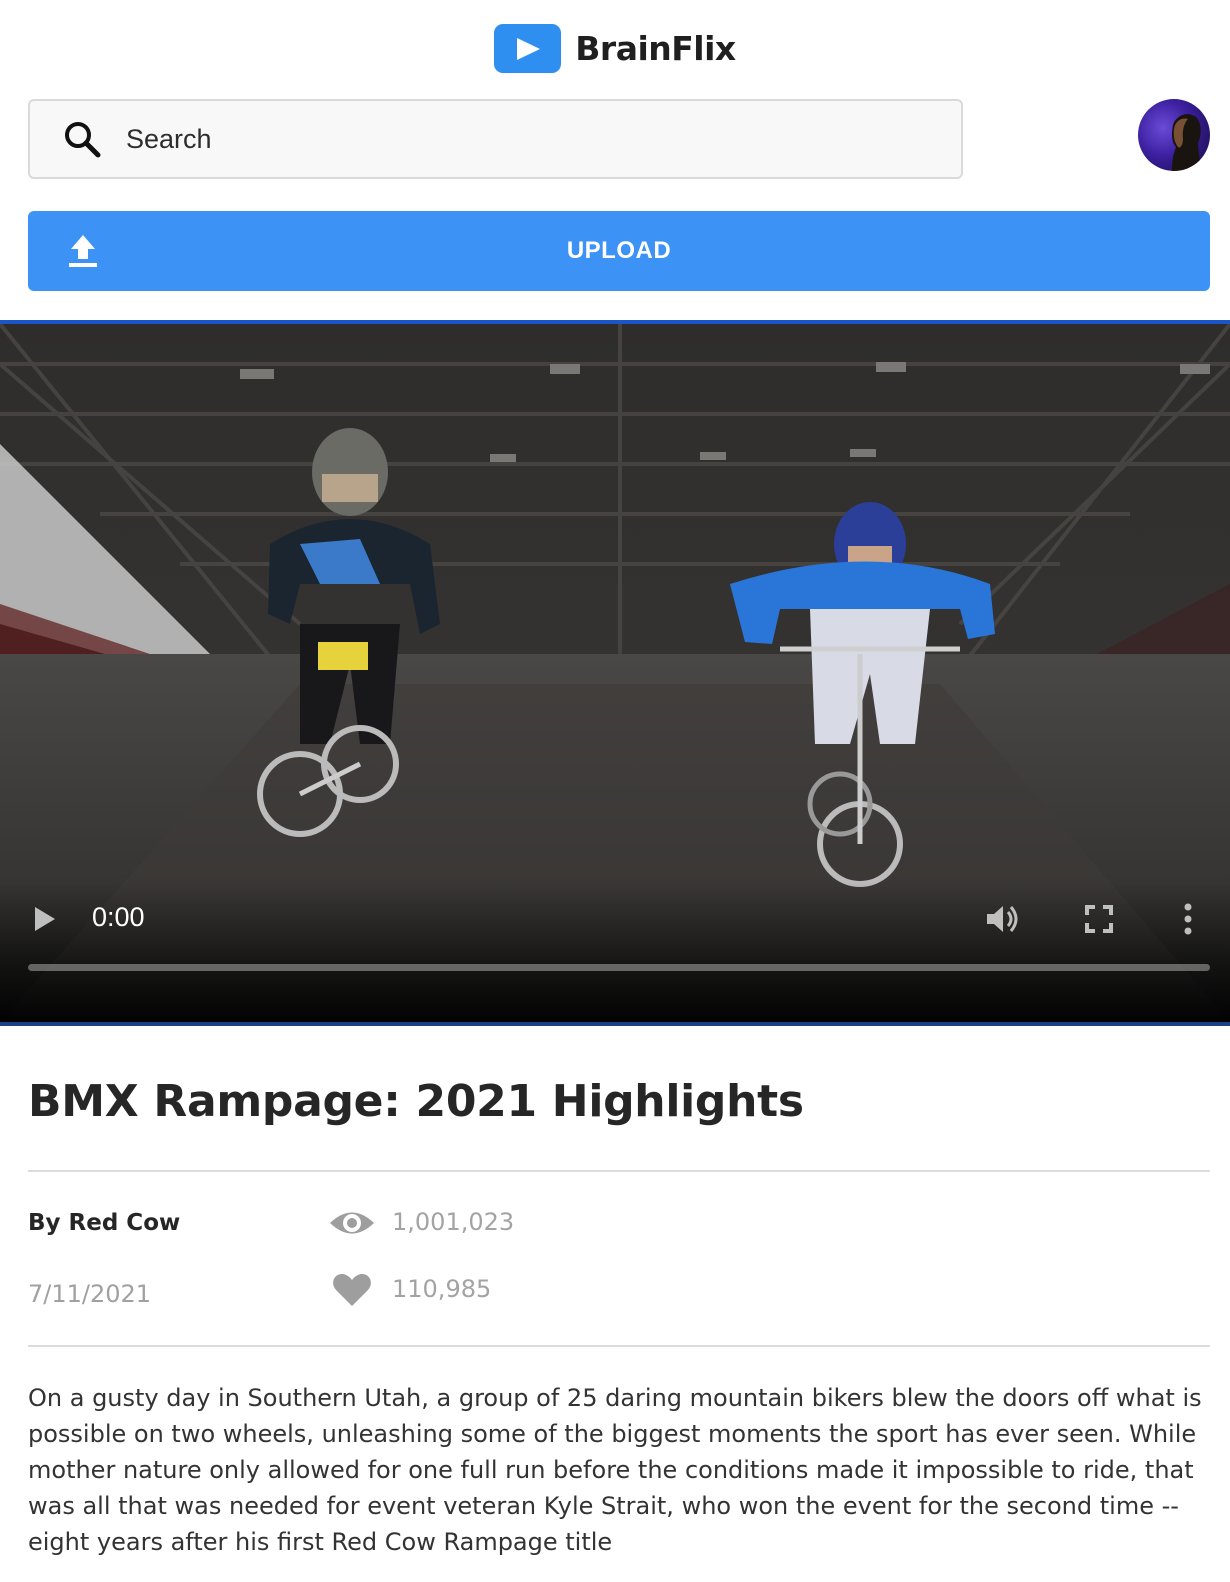 The image size is (1230, 1582). What do you see at coordinates (528, 48) in the screenshot?
I see `logo-play-icon` at bounding box center [528, 48].